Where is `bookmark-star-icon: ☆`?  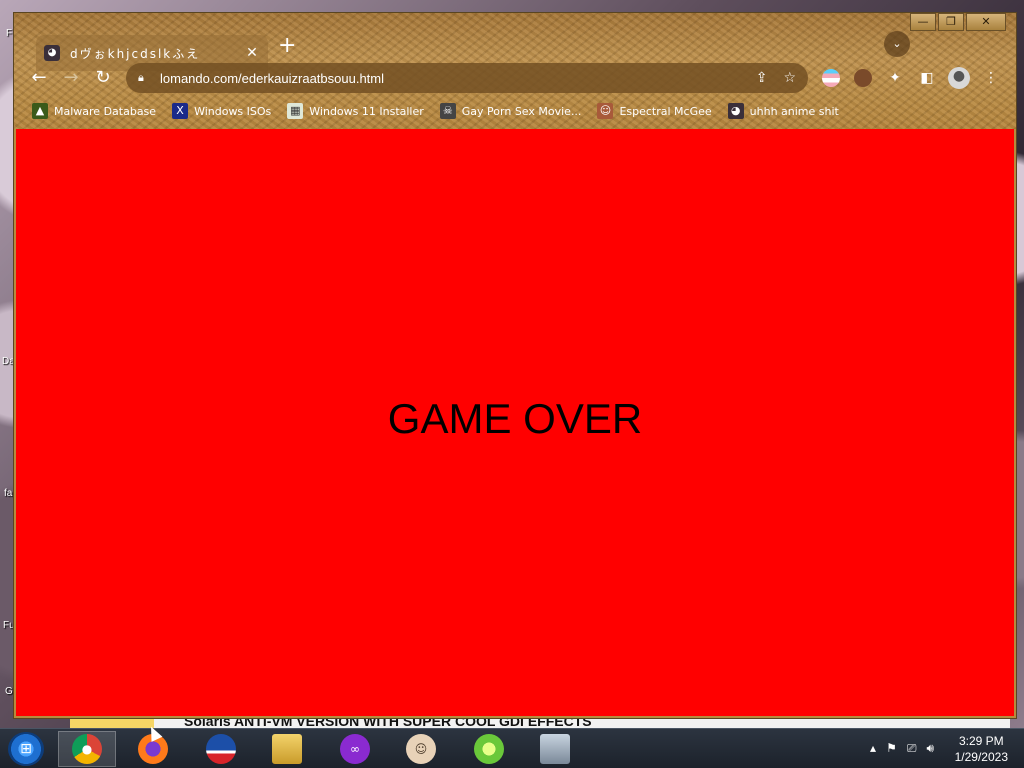 bookmark-star-icon: ☆ is located at coordinates (789, 78).